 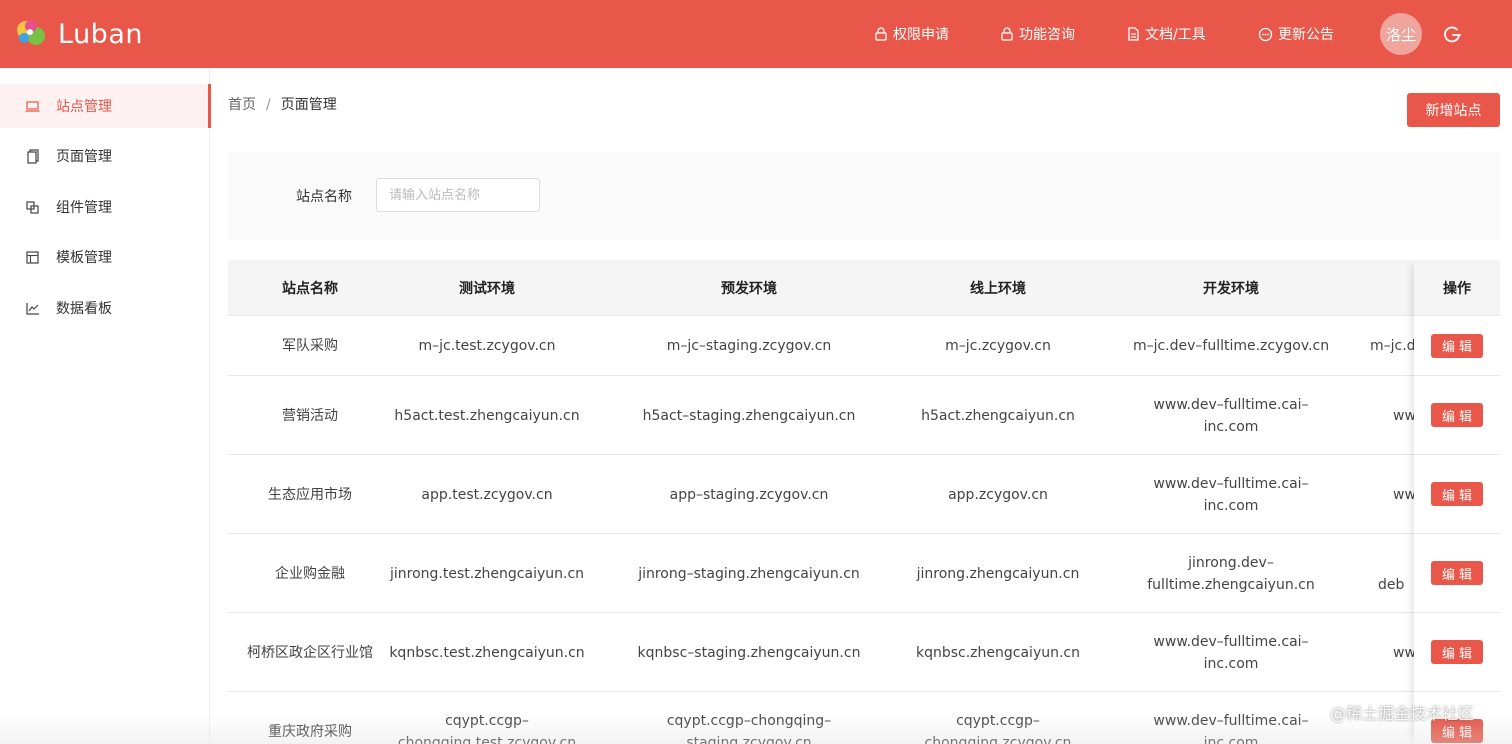 I want to click on top-header: Luban 权限申请 功能咨询 文档/工具 更新公告 洛尘, so click(x=756, y=34).